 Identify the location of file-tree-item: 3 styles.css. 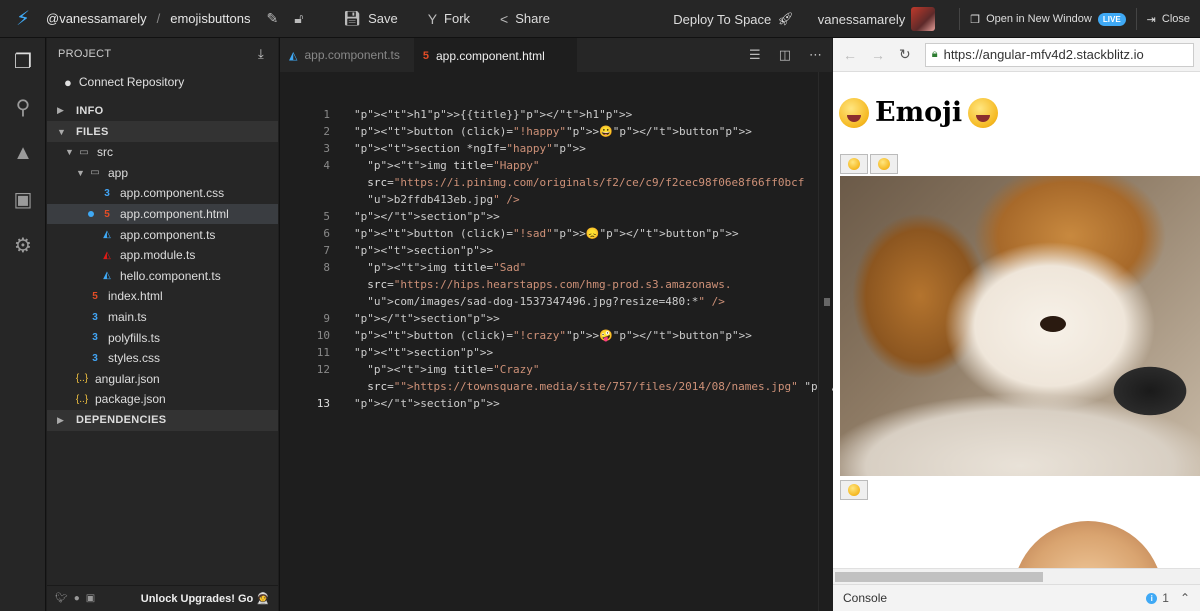
(162, 358).